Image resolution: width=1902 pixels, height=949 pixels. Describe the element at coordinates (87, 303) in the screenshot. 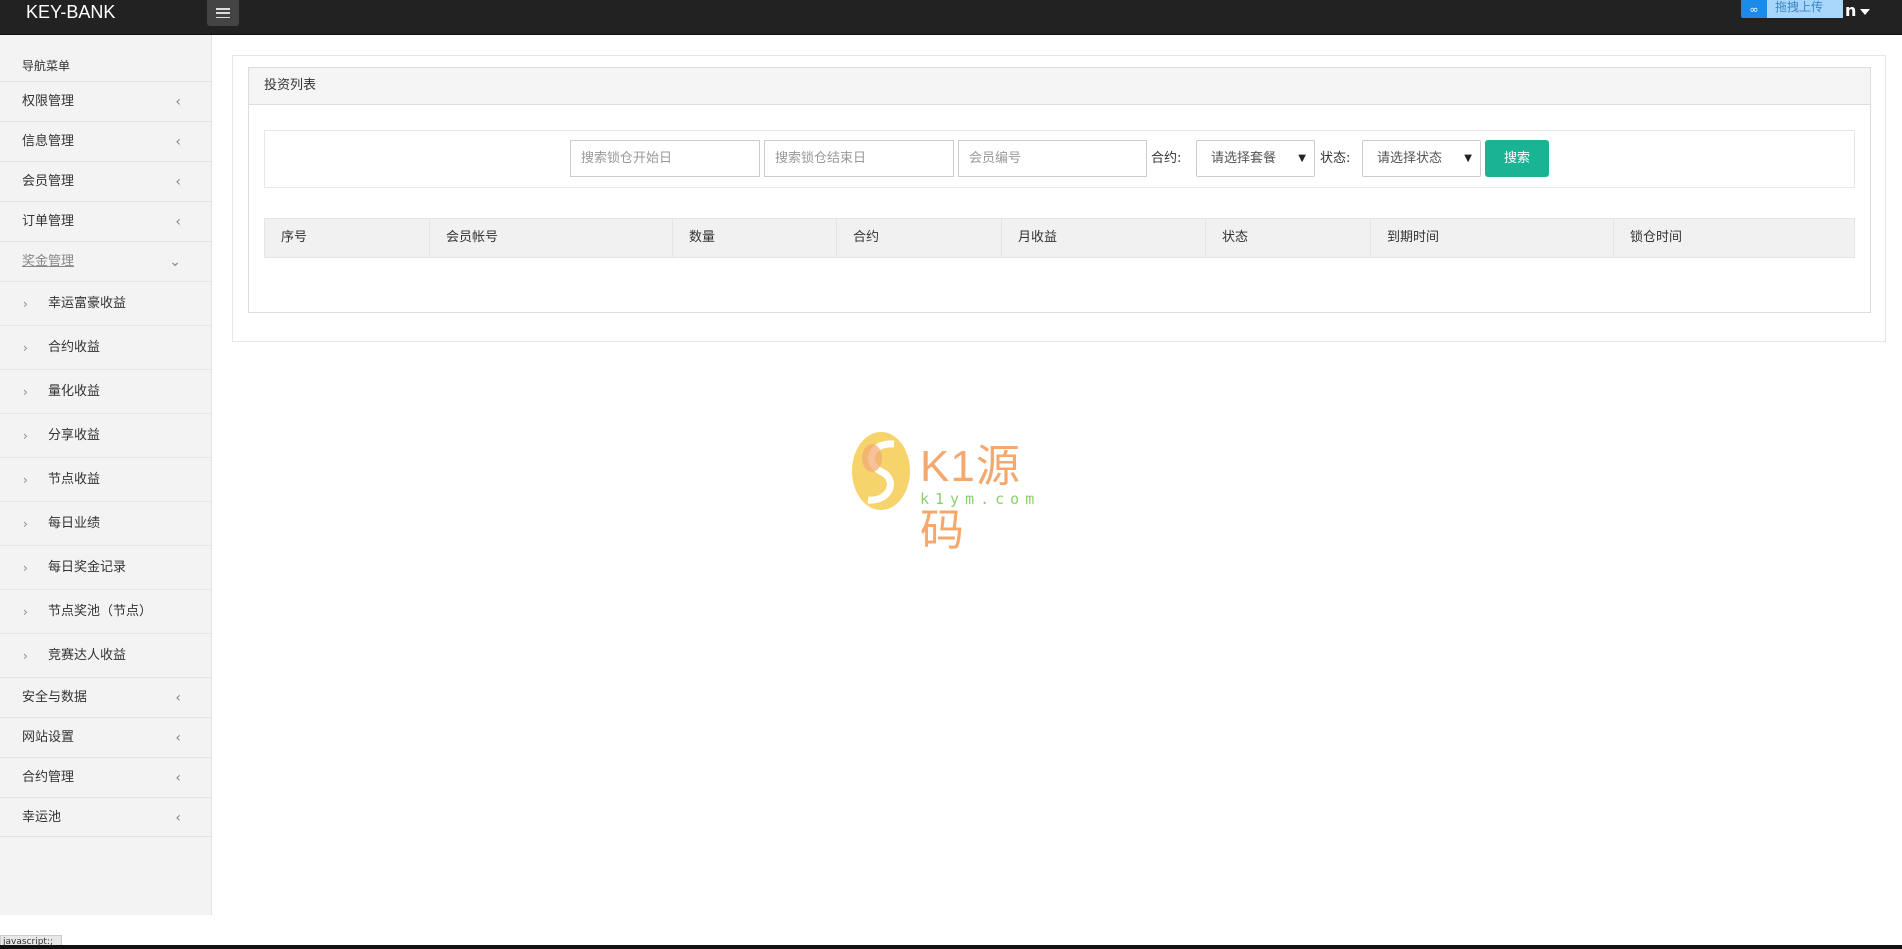

I see `sidebar-subitem-label: 幸运富豪收益` at that location.